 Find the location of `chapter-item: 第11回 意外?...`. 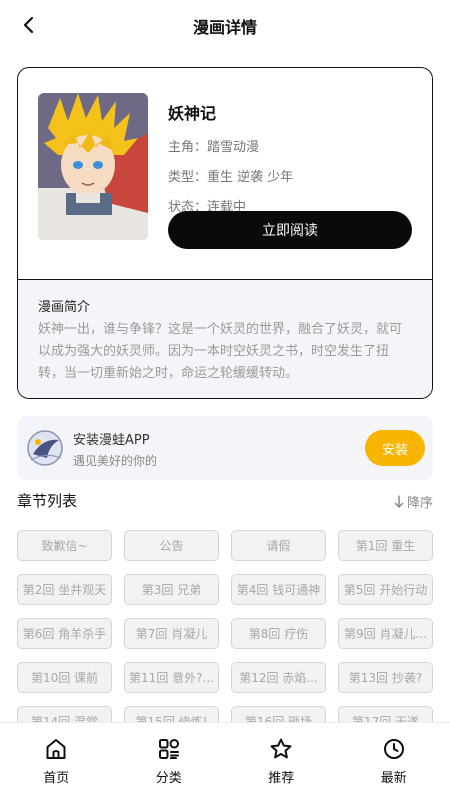

chapter-item: 第11回 意外?... is located at coordinates (171, 677).